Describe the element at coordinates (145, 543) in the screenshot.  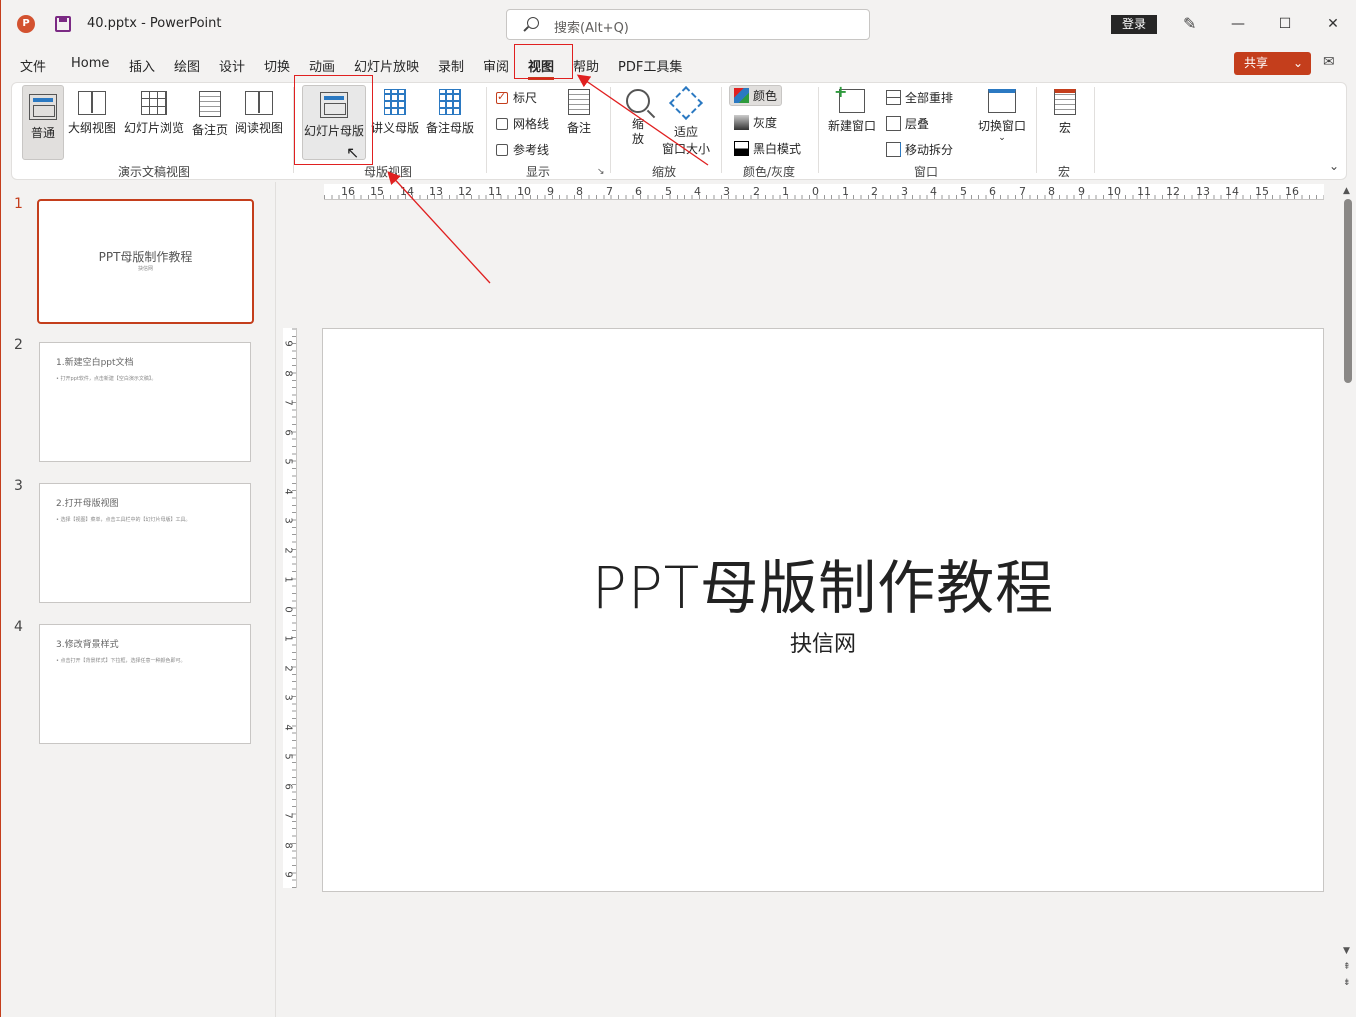
I see `slide-thumbnail-3: 2.打开母版视图 • 选择【视图】菜单，点击工具栏中的【幻灯片母版】工具。` at that location.